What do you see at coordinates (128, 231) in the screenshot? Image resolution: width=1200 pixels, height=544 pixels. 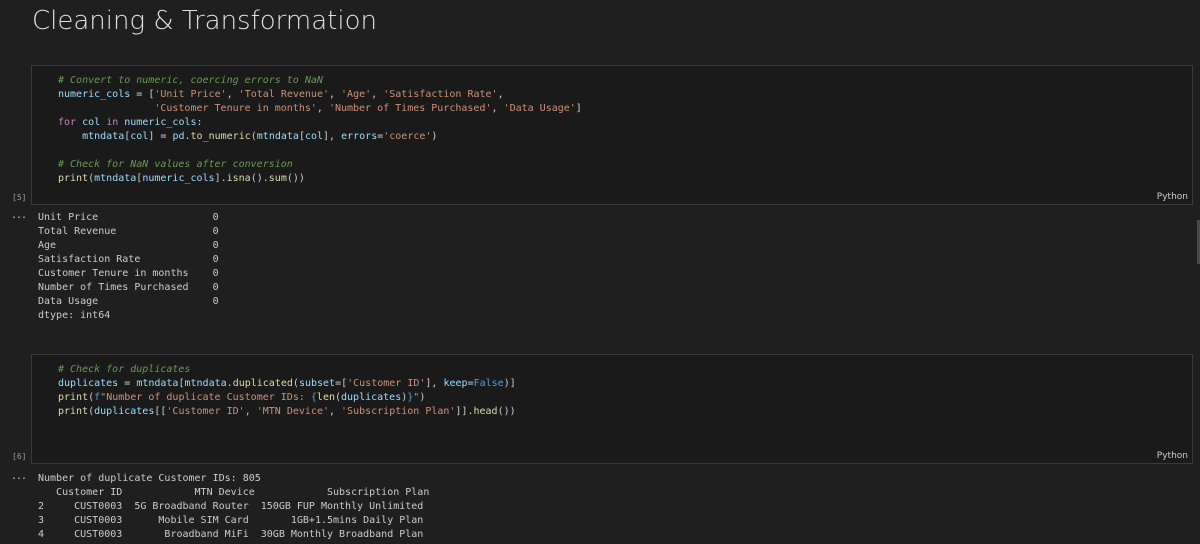 I see `output-line: Total Revenue 0` at bounding box center [128, 231].